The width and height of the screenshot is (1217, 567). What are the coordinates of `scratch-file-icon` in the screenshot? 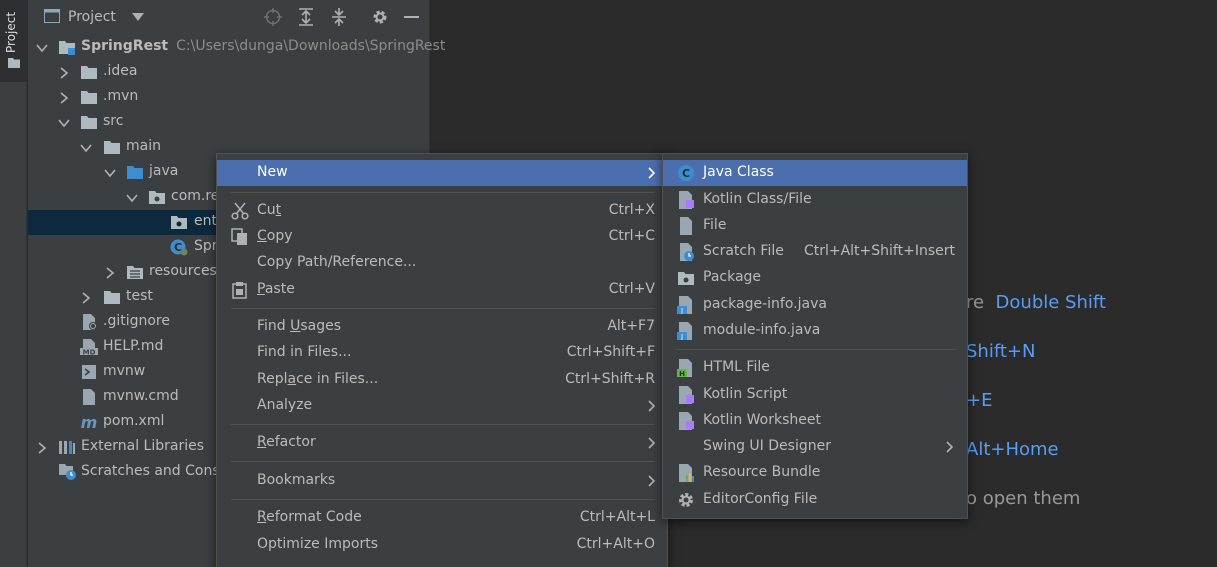 It's located at (687, 252).